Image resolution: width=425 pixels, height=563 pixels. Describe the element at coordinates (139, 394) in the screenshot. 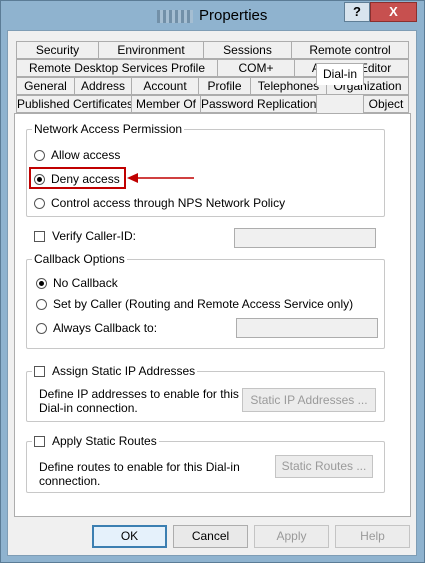

I see `static-ip-description-line1: Define IP addresses to enable for this` at that location.